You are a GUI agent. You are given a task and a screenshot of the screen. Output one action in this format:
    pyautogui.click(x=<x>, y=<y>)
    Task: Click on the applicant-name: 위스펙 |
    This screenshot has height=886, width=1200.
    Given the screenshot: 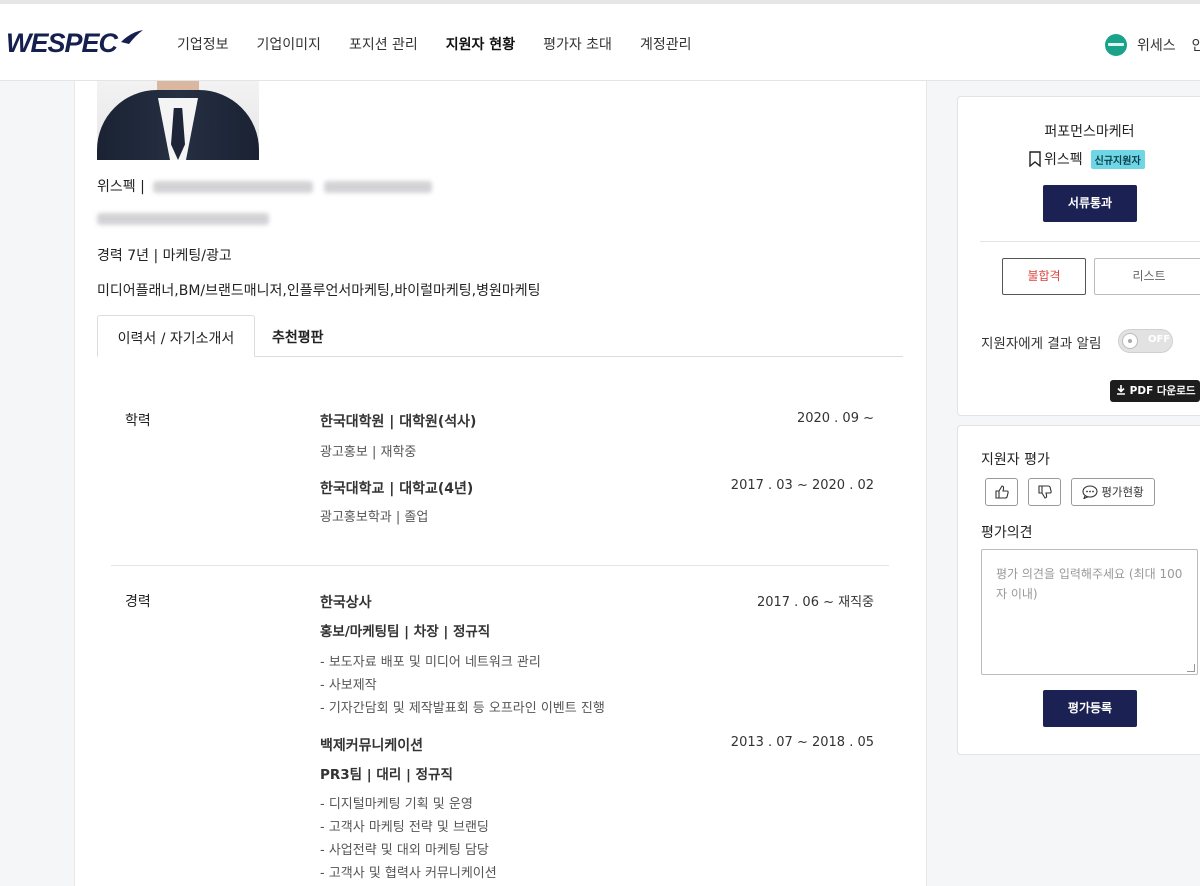 What is the action you would take?
    pyautogui.click(x=121, y=187)
    